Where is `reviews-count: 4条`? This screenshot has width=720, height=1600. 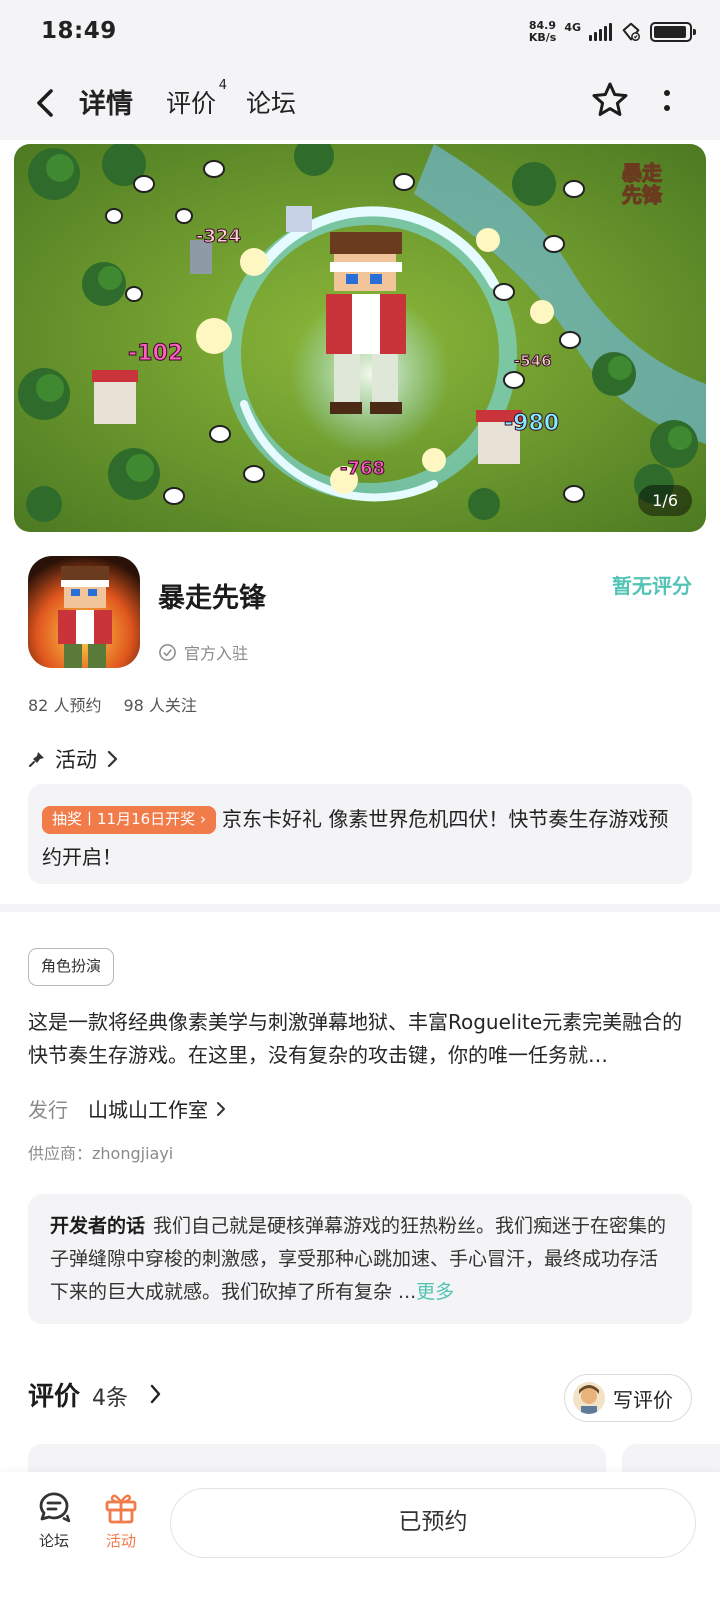 reviews-count: 4条 is located at coordinates (110, 1398).